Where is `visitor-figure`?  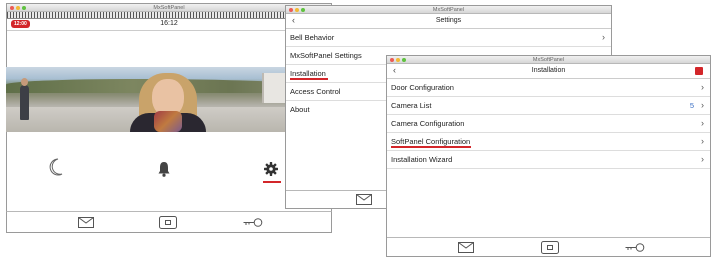
visitor-figure is located at coordinates (24, 99).